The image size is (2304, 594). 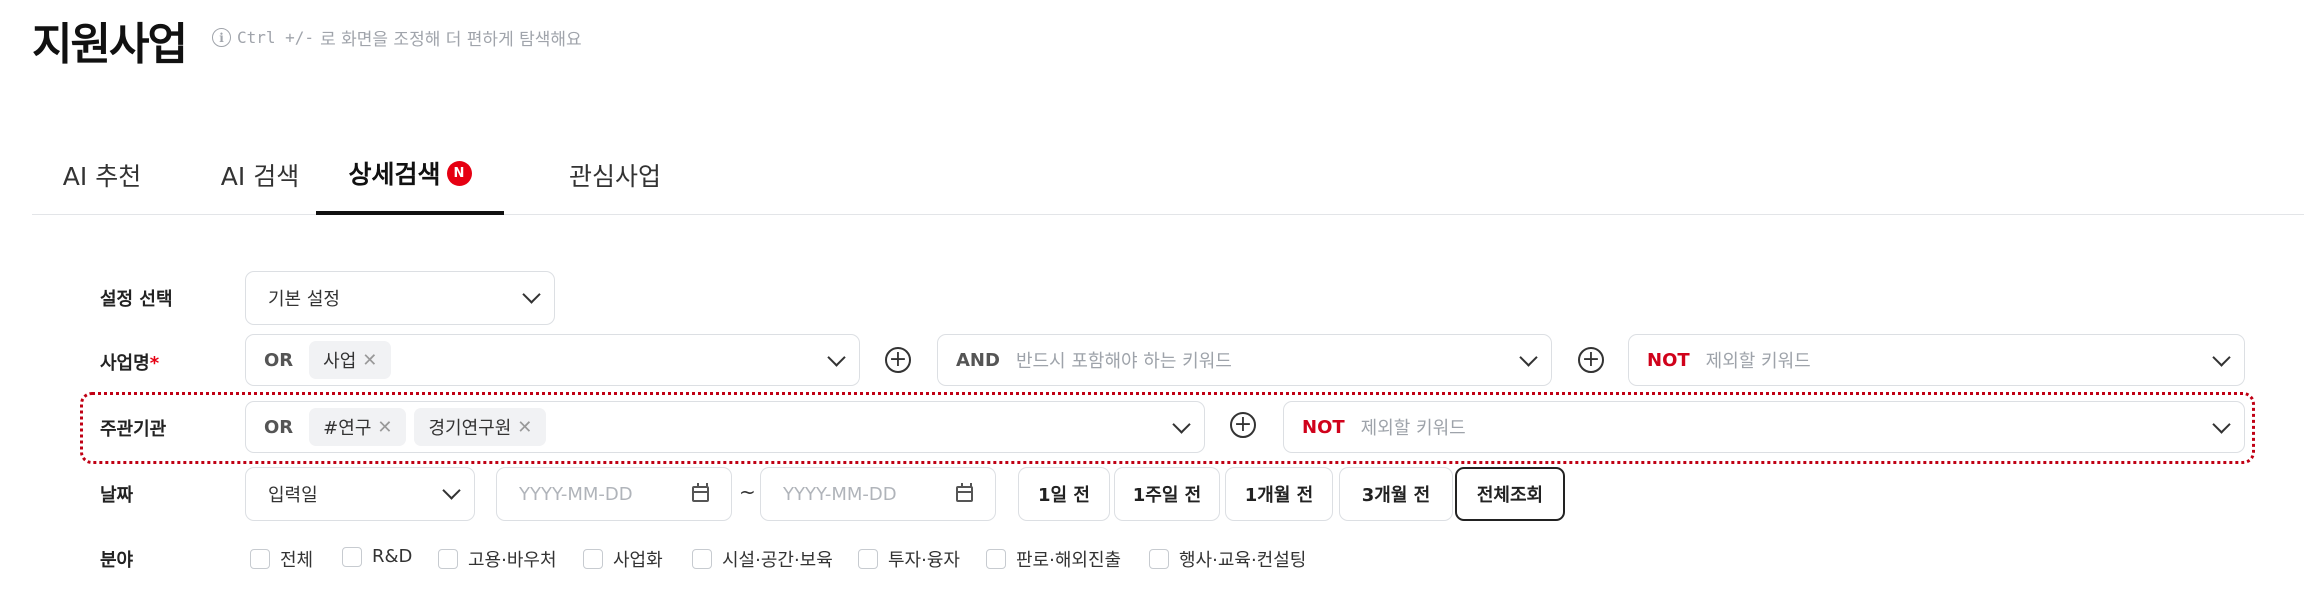 What do you see at coordinates (1167, 494) in the screenshot?
I see `quick-1week-button: 1주일 전` at bounding box center [1167, 494].